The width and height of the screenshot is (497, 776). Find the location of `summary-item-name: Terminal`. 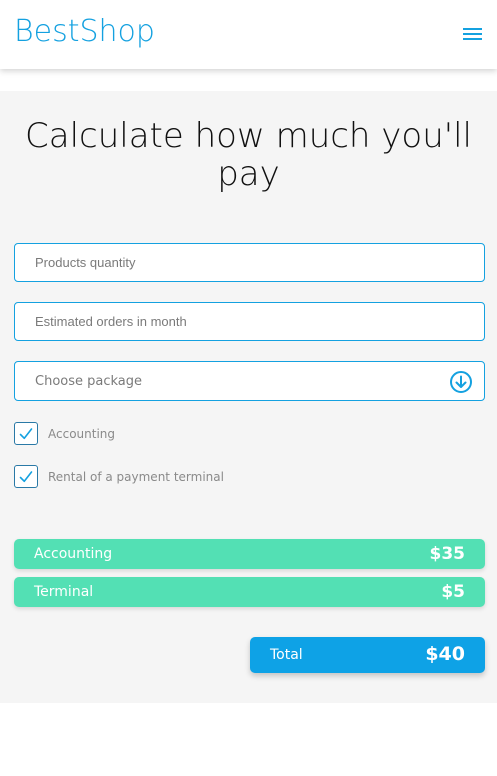

summary-item-name: Terminal is located at coordinates (64, 592).